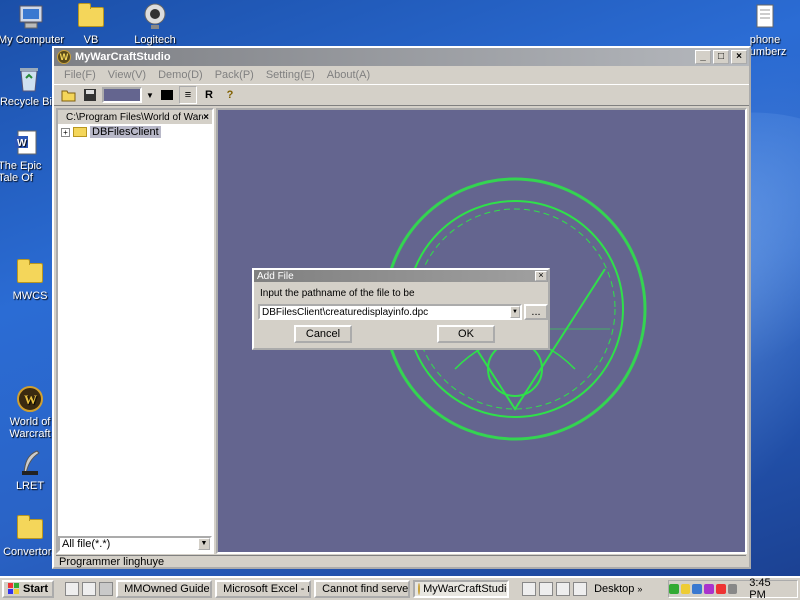  What do you see at coordinates (765, 17) in the screenshot?
I see `document-icon` at bounding box center [765, 17].